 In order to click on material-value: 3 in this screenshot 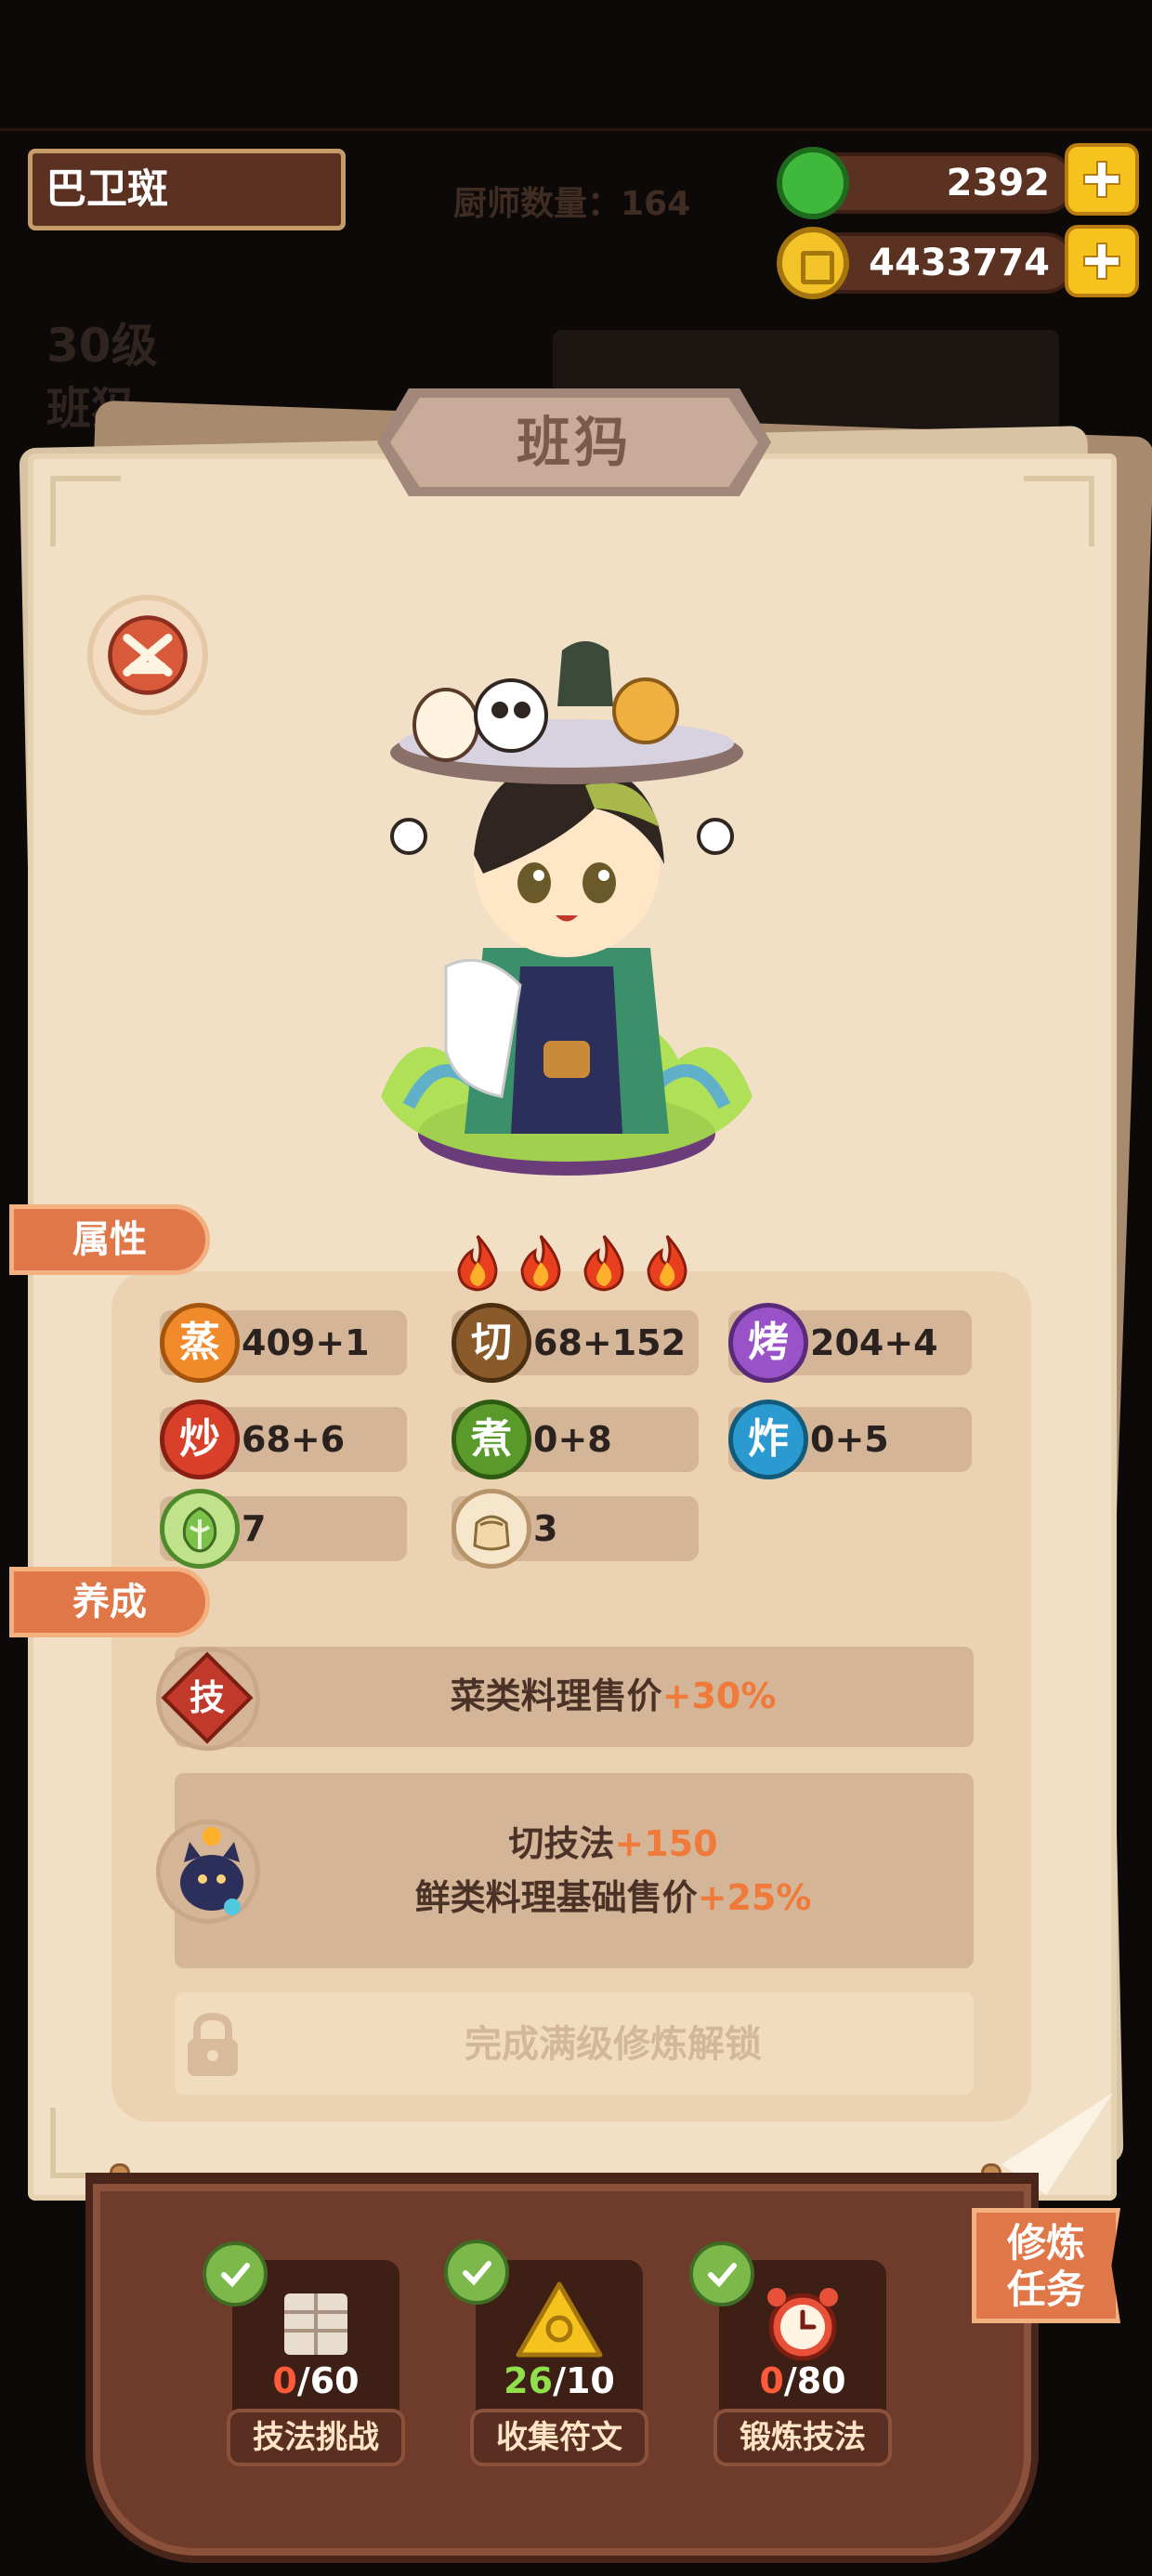, I will do `click(545, 1528)`.